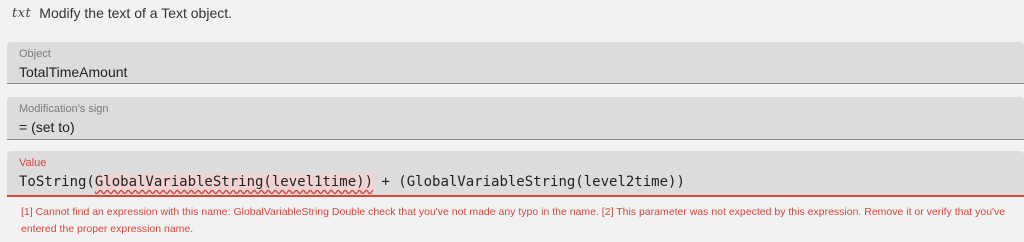 The image size is (1024, 242). I want to click on object-field-label: Object, so click(35, 54).